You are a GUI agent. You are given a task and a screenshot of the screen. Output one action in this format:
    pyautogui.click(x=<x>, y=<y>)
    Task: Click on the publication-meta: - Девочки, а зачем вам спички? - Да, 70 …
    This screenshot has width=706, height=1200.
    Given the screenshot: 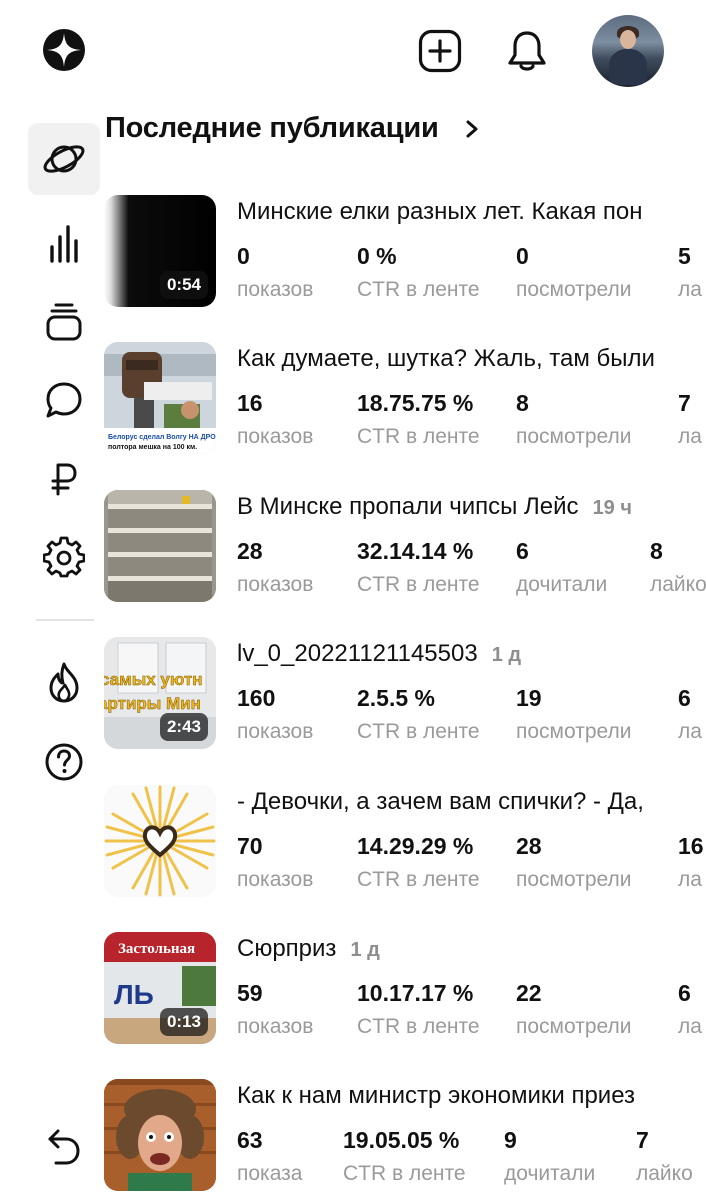 What is the action you would take?
    pyautogui.click(x=471, y=841)
    